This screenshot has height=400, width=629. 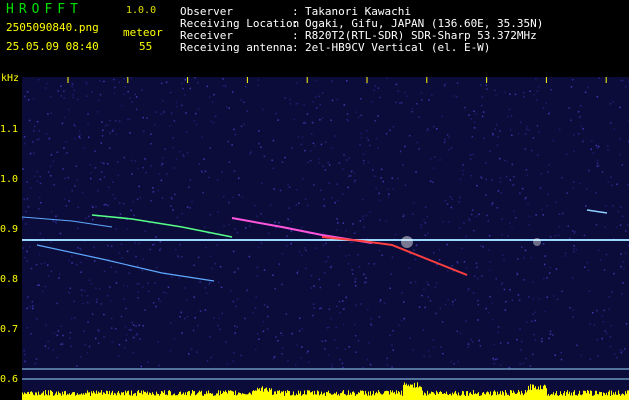 I want to click on frequency-unit-label: kHz, so click(x=10, y=78).